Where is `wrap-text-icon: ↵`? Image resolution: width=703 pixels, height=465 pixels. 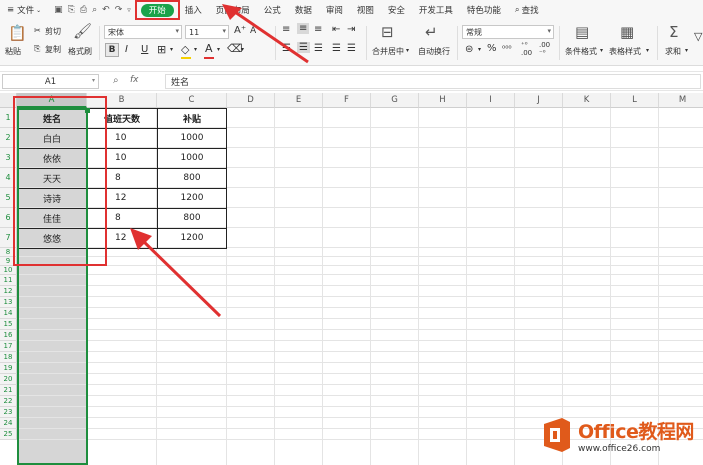
wrap-text-icon: ↵ is located at coordinates (431, 32).